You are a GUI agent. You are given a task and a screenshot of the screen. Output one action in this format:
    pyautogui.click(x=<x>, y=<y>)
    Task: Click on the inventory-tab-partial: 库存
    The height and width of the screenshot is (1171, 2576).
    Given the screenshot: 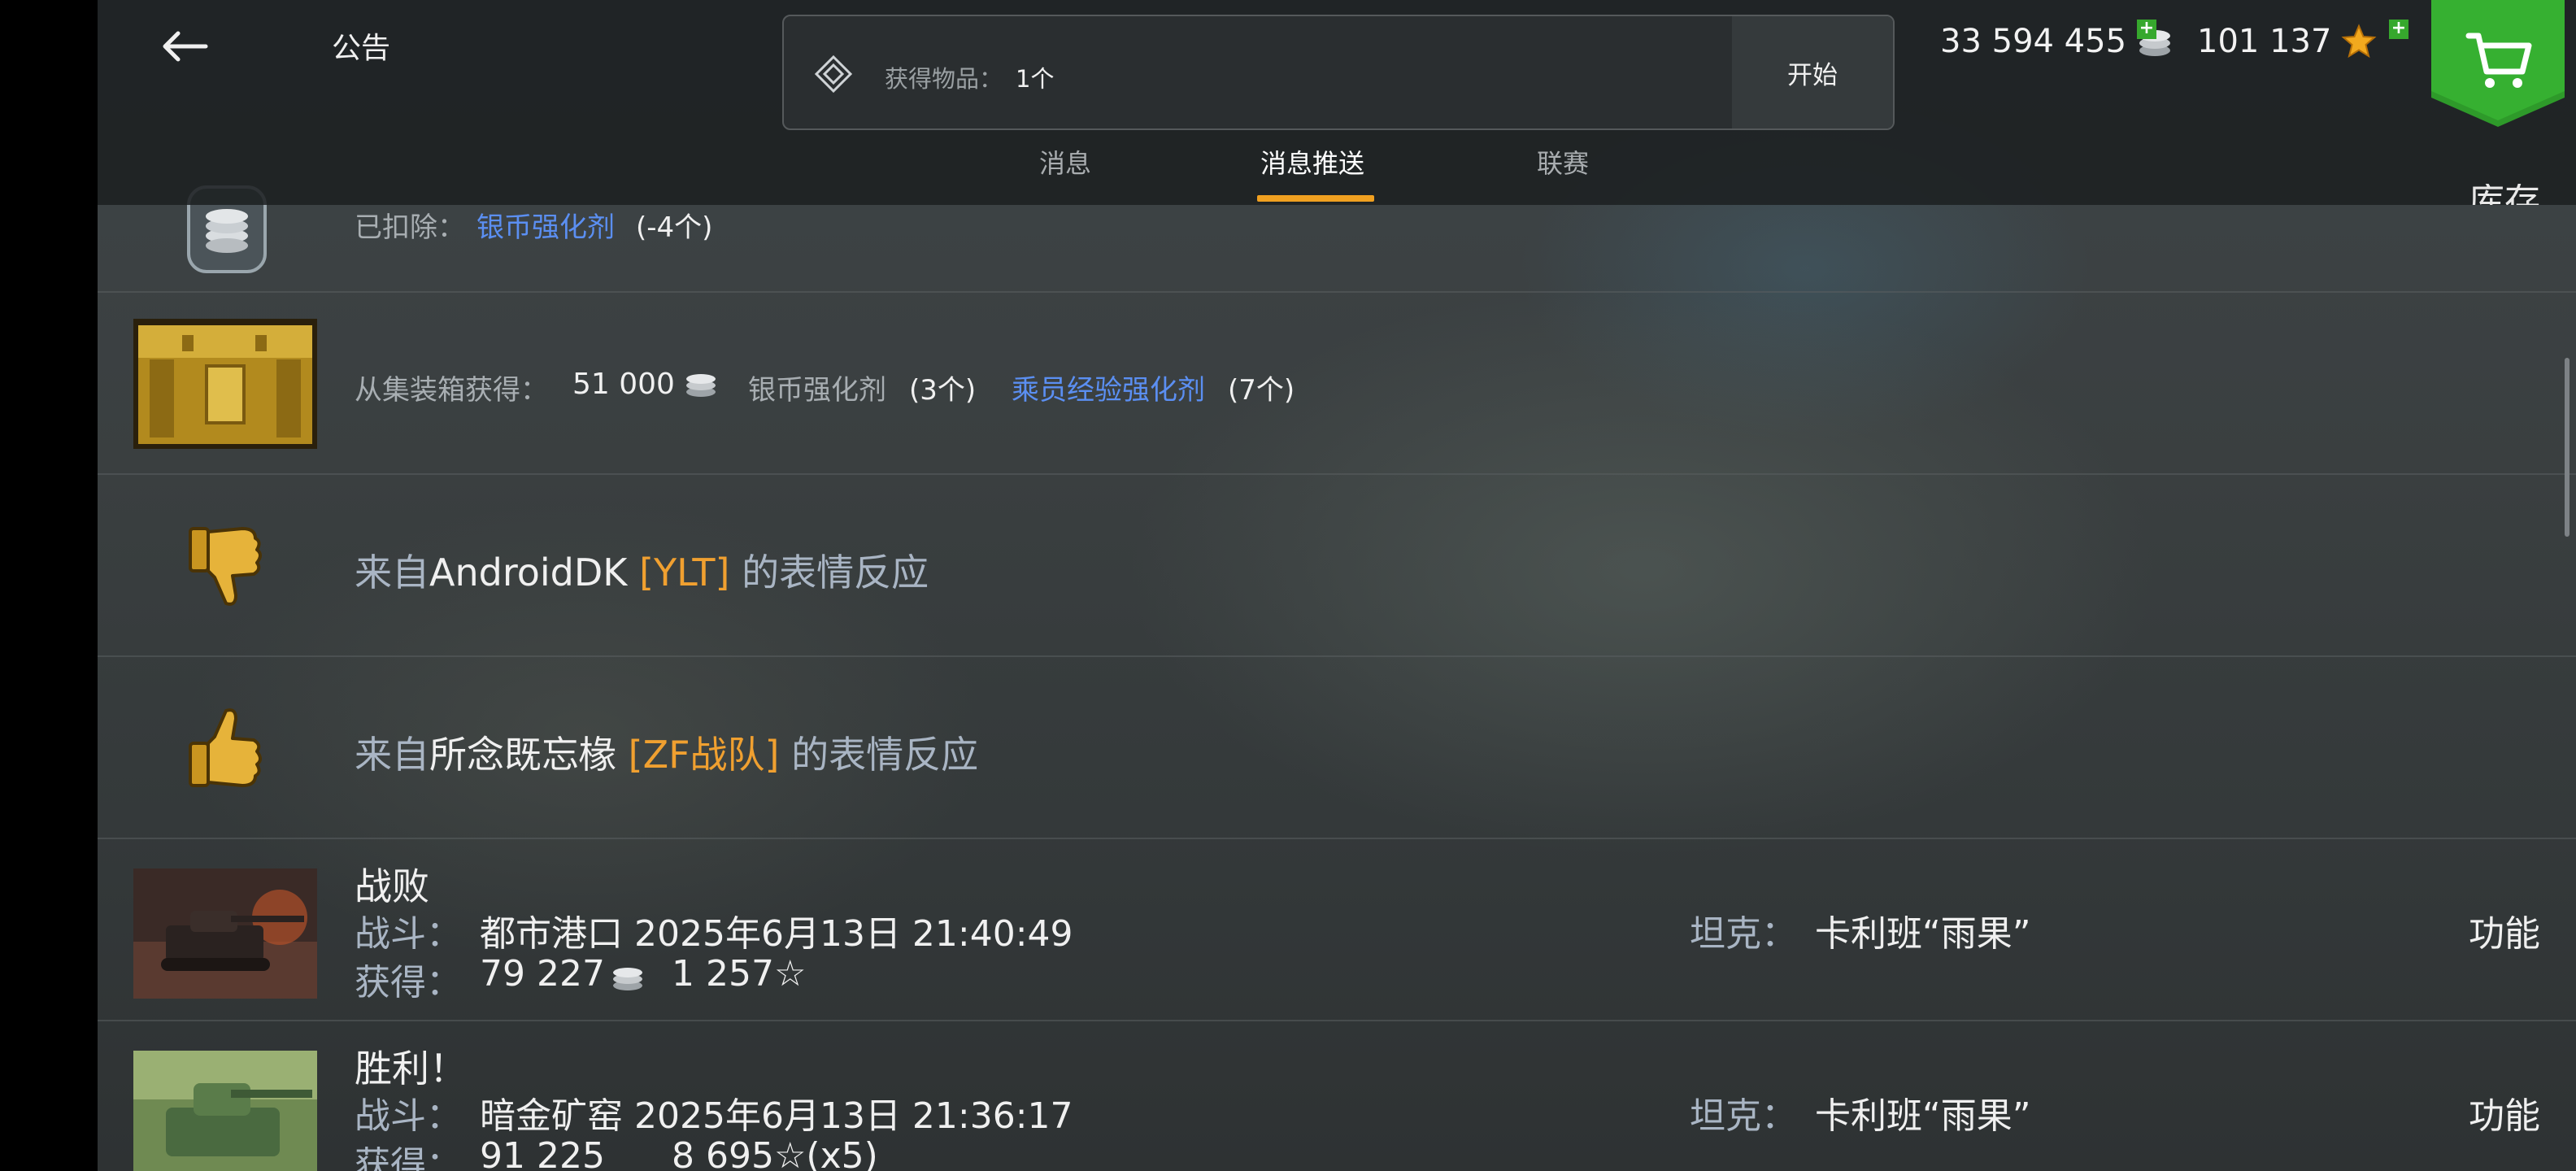 What is the action you would take?
    pyautogui.click(x=2505, y=194)
    